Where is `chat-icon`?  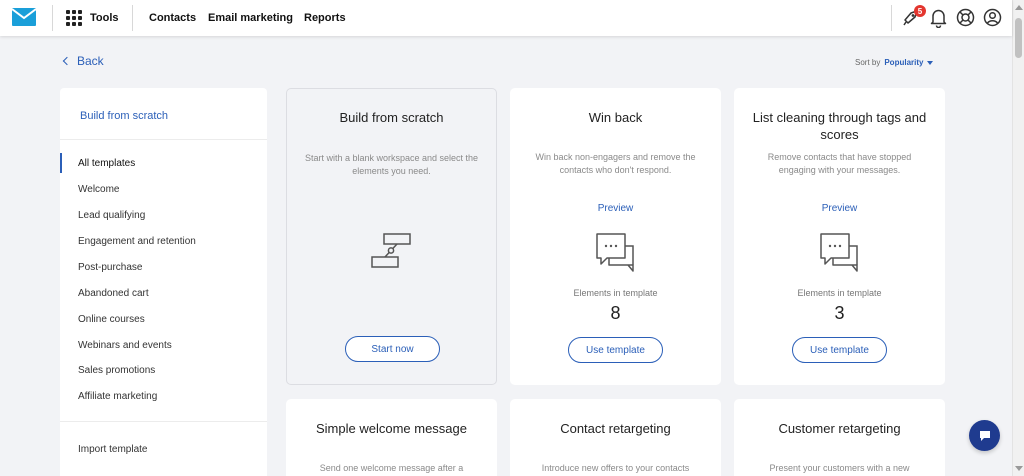 chat-icon is located at coordinates (984, 435).